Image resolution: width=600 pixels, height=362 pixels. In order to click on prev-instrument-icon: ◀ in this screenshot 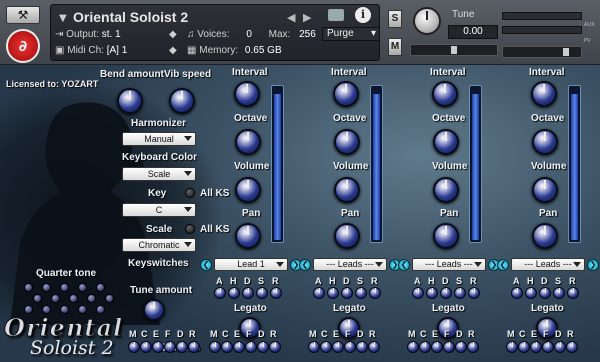, I will do `click(291, 17)`.